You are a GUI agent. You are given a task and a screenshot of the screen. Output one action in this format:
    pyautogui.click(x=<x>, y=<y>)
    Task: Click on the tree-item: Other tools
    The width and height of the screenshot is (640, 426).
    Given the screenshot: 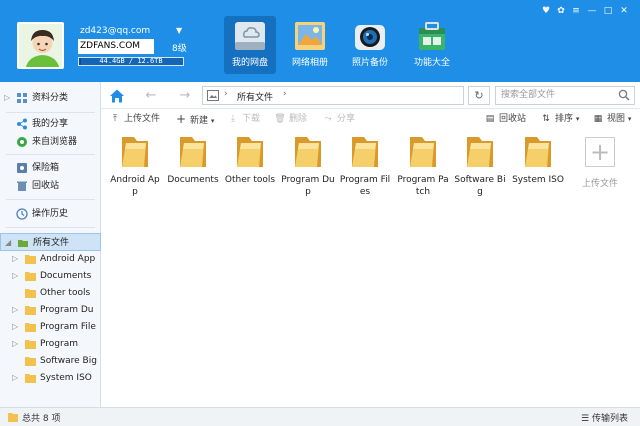 What is the action you would take?
    pyautogui.click(x=50, y=293)
    